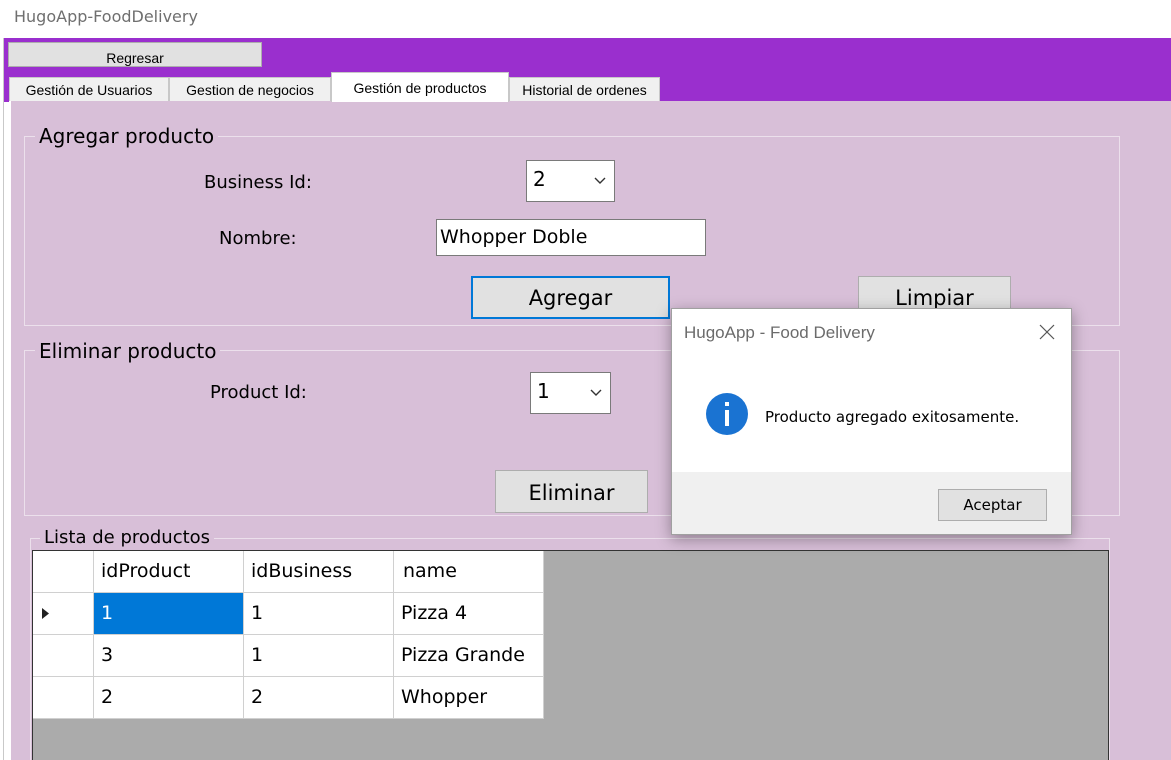 This screenshot has height=760, width=1171. I want to click on product-name-input: Whopper Doble, so click(571, 237).